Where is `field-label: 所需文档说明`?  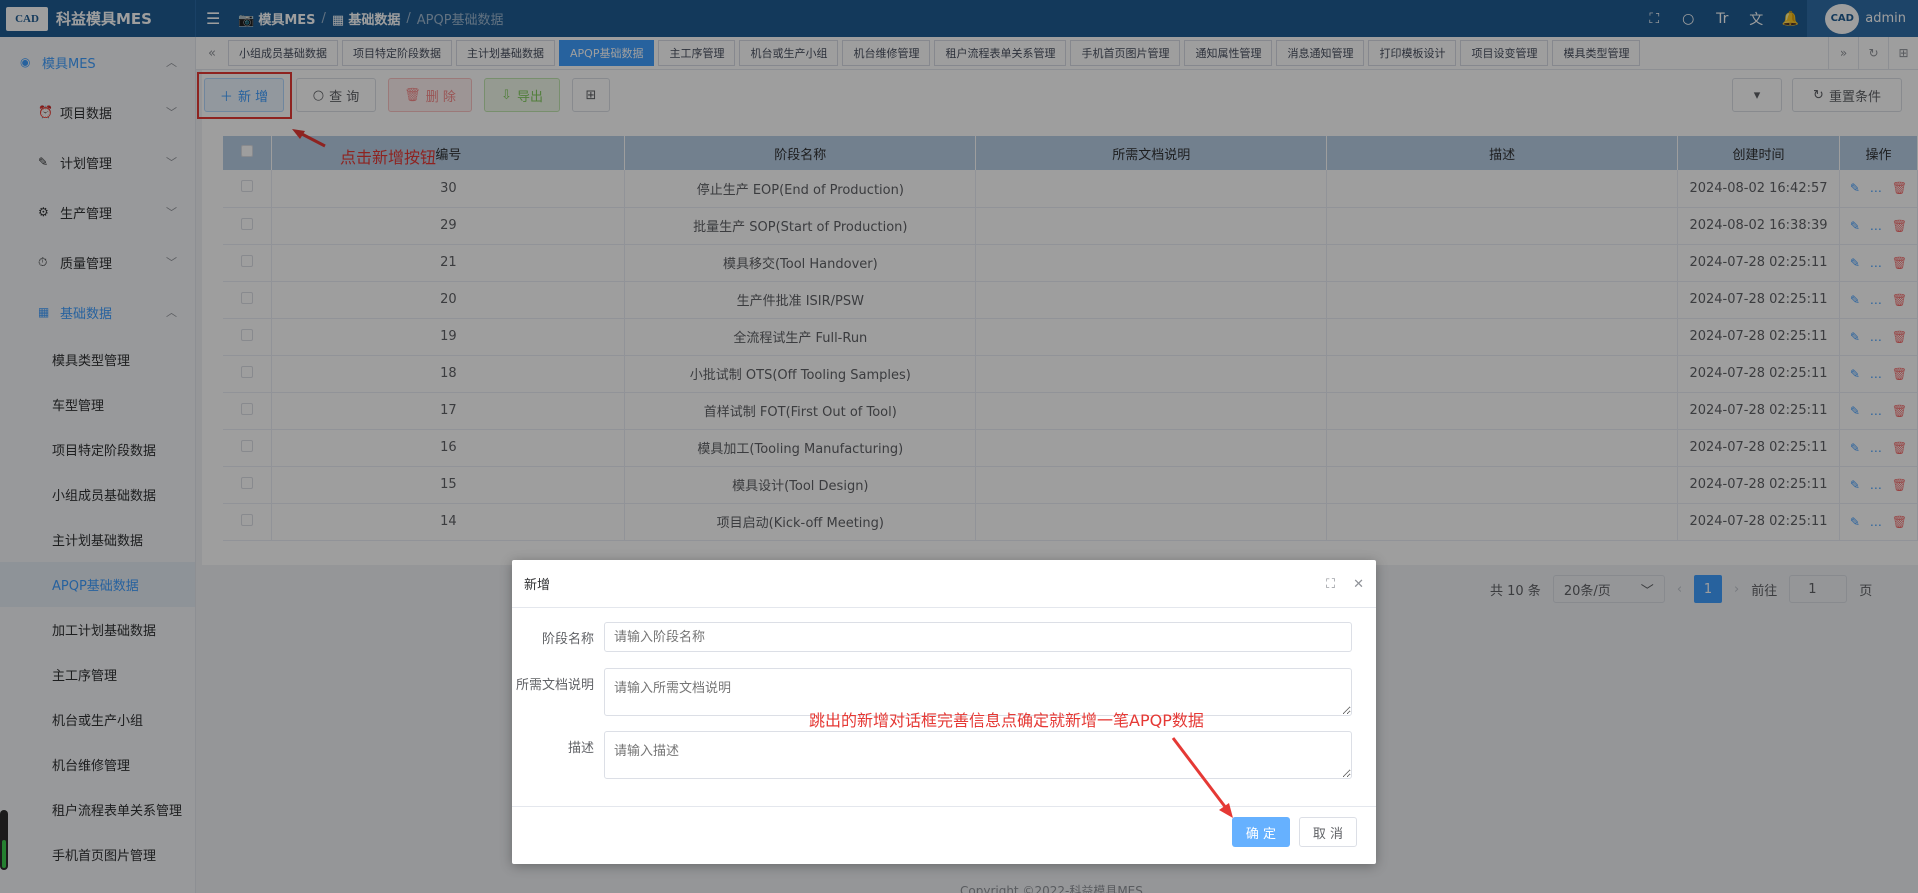 field-label: 所需文档说明 is located at coordinates (554, 685).